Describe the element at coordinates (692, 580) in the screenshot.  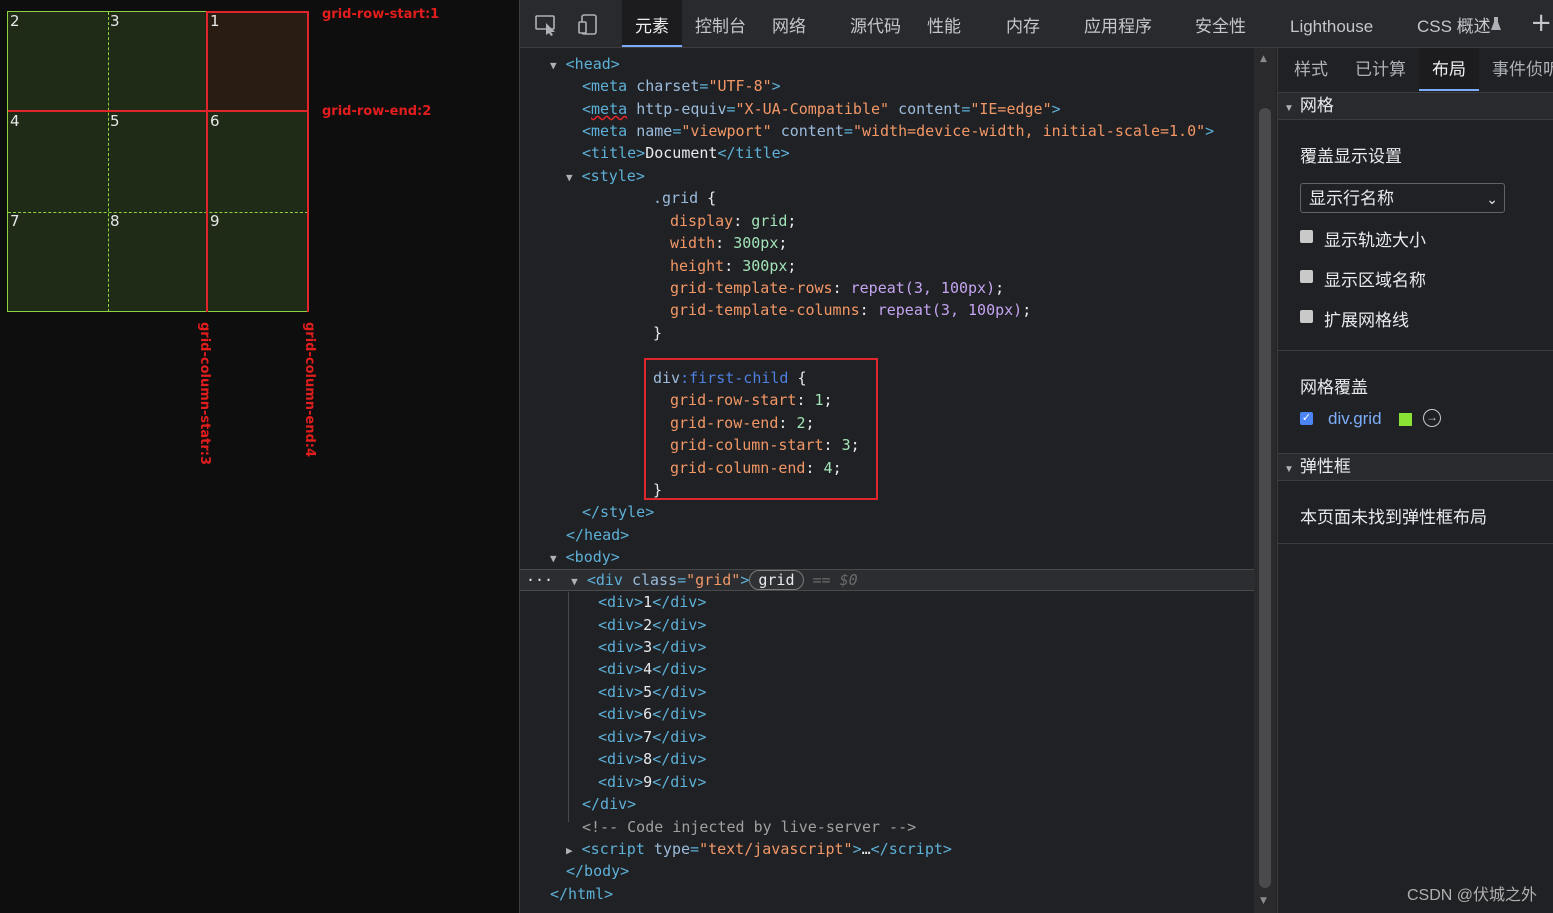
I see `dom-line-selected: ··· ▼ <div class="grid"> grid == $0` at that location.